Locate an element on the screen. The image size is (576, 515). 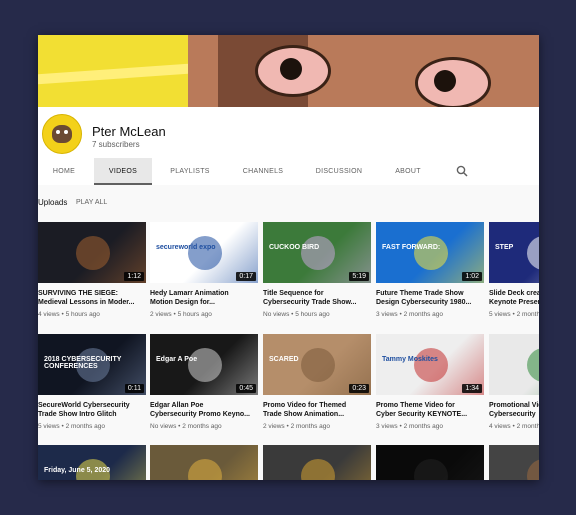
avatar-cat is located at coordinates (62, 134).